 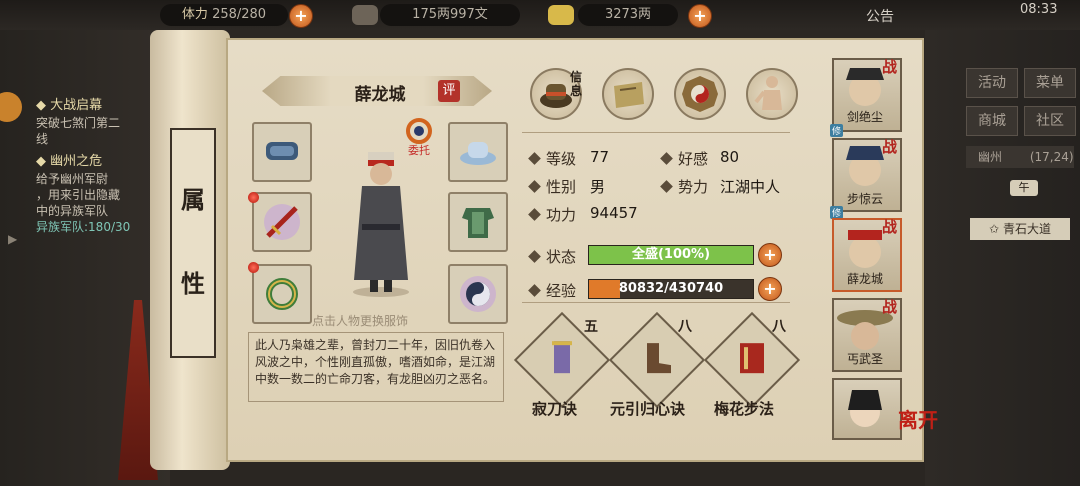 I want to click on quest-desc-line: 给予幽州军尉, so click(x=72, y=179).